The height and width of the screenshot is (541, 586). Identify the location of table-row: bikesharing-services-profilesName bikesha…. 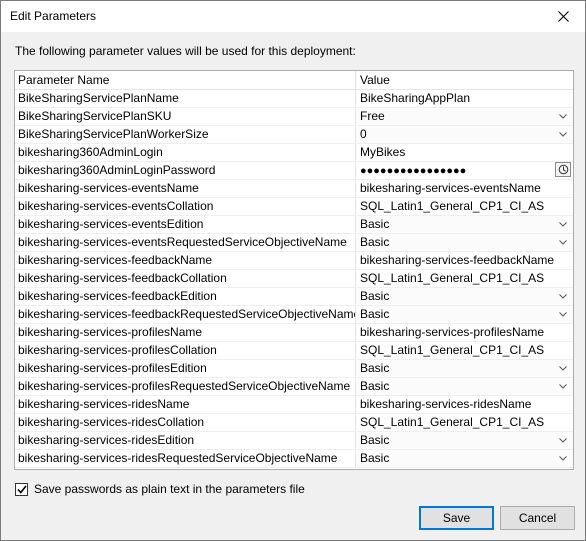
(294, 333).